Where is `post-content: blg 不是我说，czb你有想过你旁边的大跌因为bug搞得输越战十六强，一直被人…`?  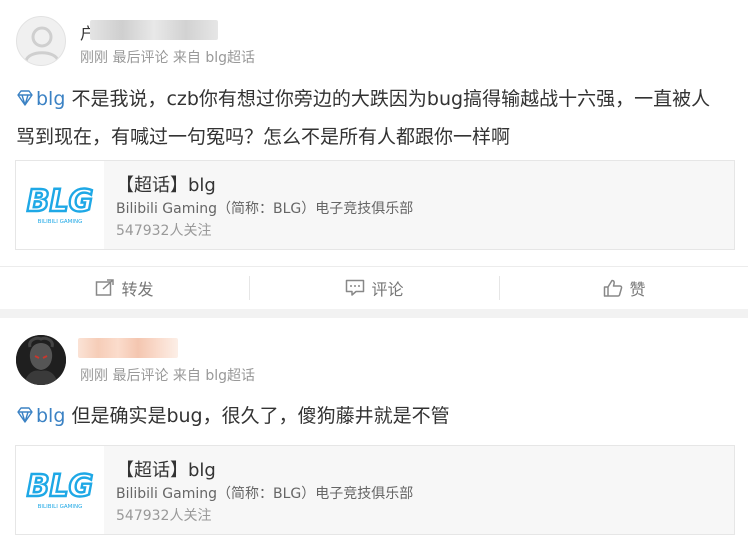 post-content: blg 不是我说，czb你有想过你旁边的大跌因为bug搞得输越战十六强，一直被人… is located at coordinates (372, 118).